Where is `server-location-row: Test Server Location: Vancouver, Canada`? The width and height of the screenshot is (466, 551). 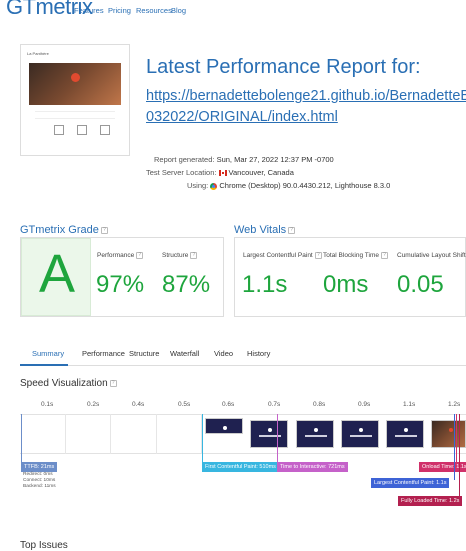
server-location-row: Test Server Location: Vancouver, Canada is located at coordinates (220, 172).